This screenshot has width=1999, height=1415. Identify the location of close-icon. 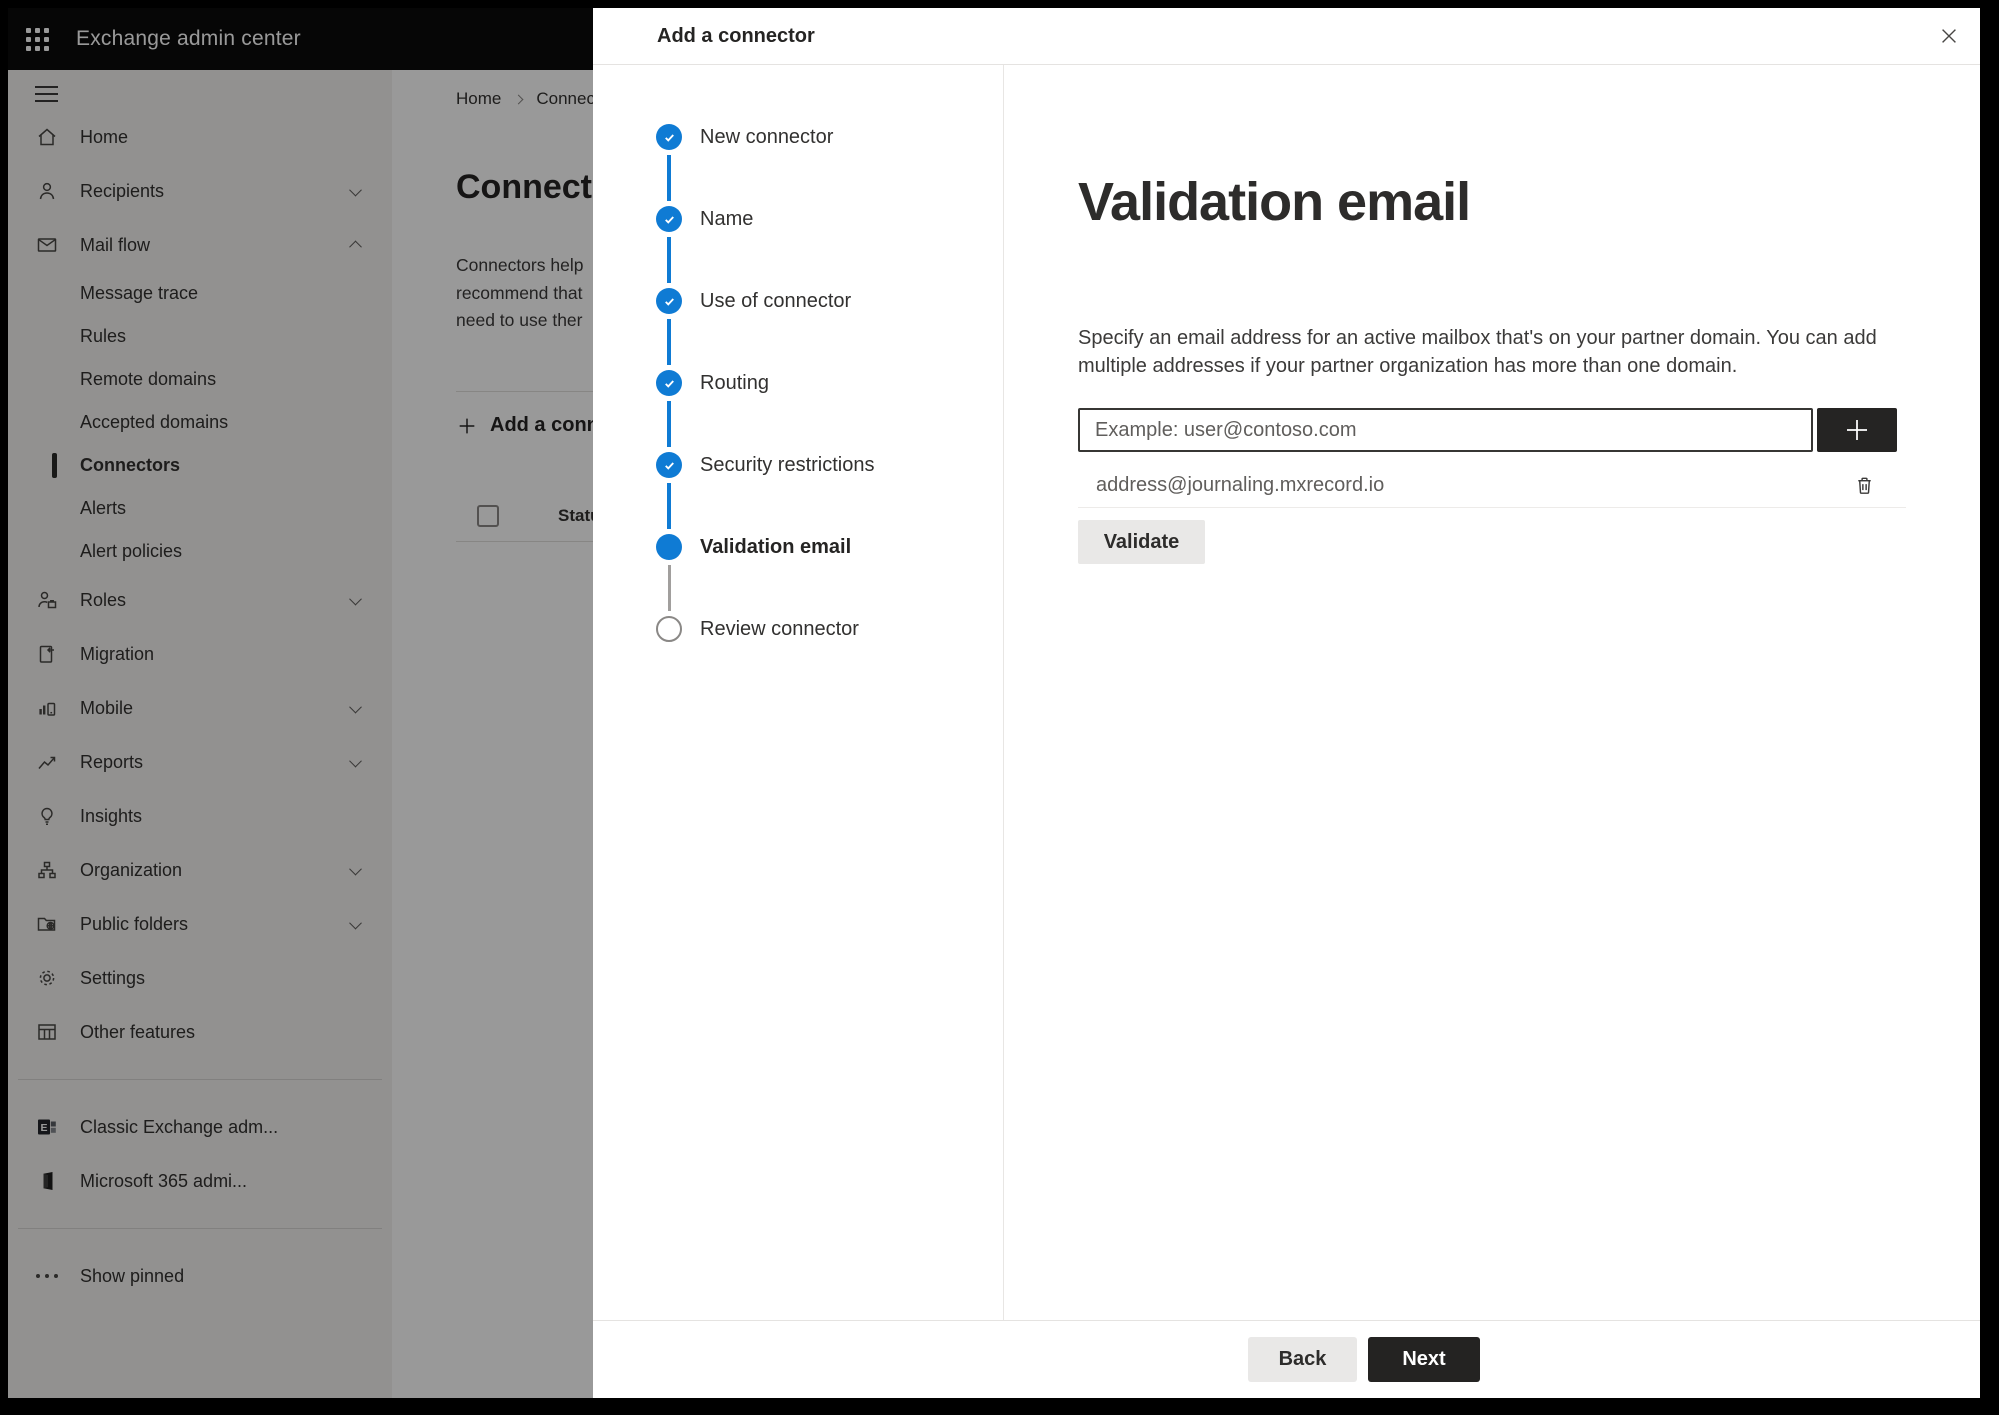
(1949, 36).